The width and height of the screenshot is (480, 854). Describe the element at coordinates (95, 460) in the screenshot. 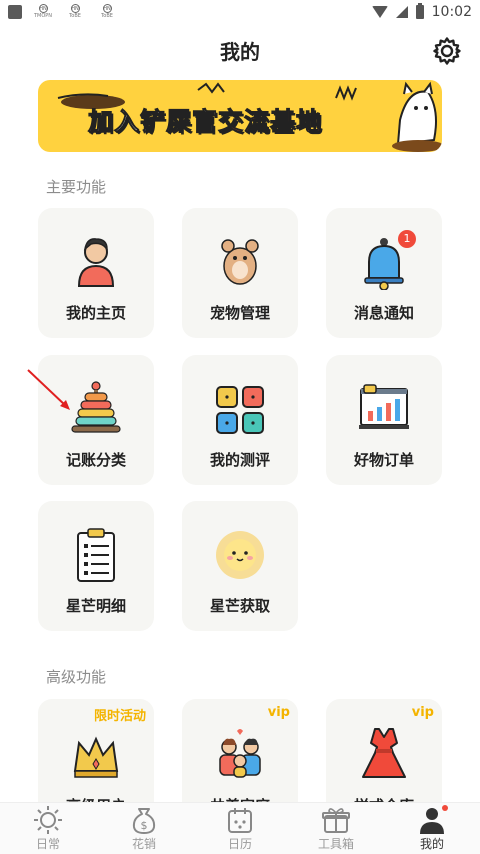

I see `tile-label: 记账分类` at that location.